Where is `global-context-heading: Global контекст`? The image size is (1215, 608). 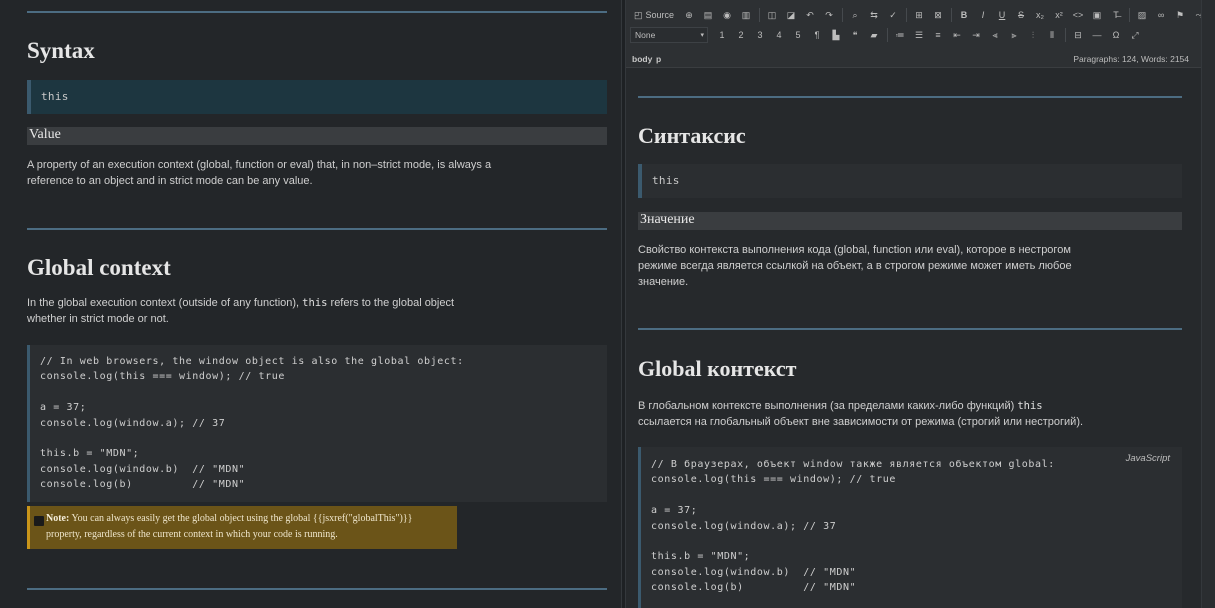 global-context-heading: Global контекст is located at coordinates (717, 369).